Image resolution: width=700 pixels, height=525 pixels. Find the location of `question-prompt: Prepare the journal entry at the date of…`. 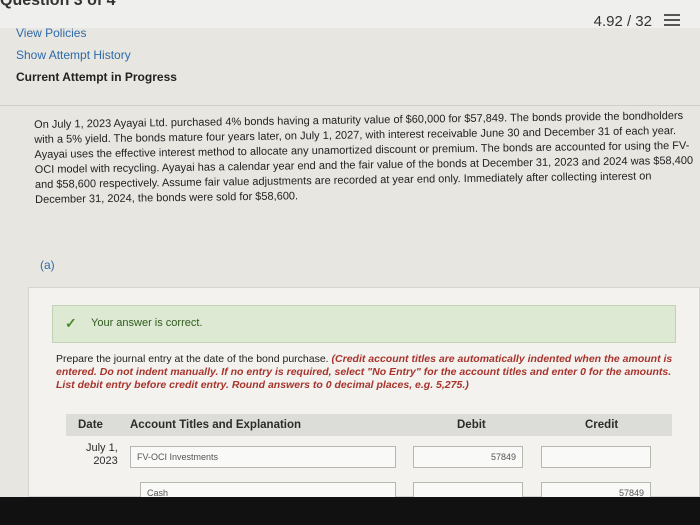

question-prompt: Prepare the journal entry at the date of… is located at coordinates (366, 372).